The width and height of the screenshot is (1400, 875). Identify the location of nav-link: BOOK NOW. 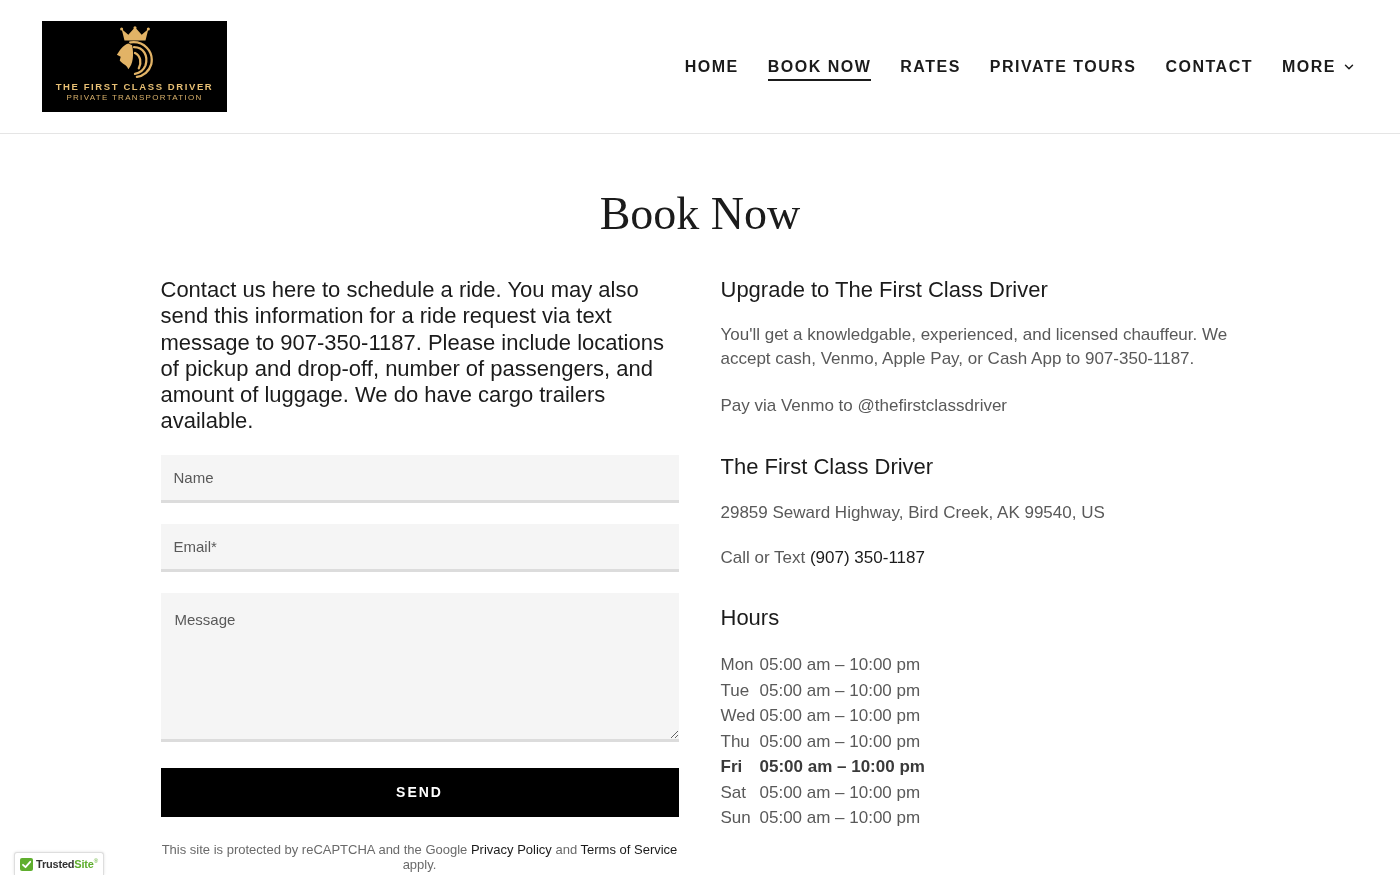
(819, 66).